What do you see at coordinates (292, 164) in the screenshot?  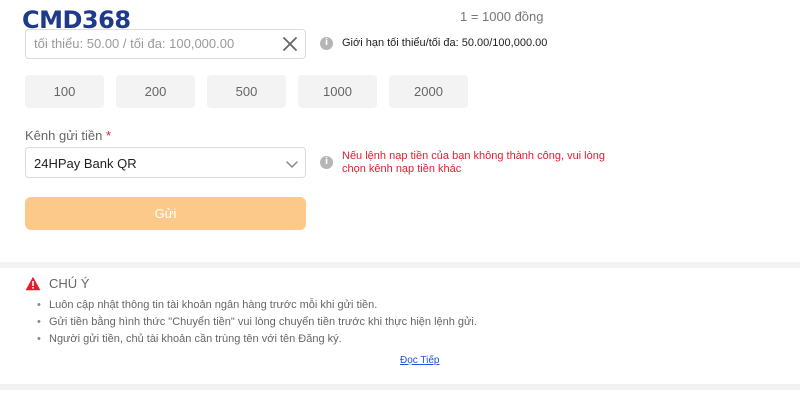 I see `chevron-down-icon` at bounding box center [292, 164].